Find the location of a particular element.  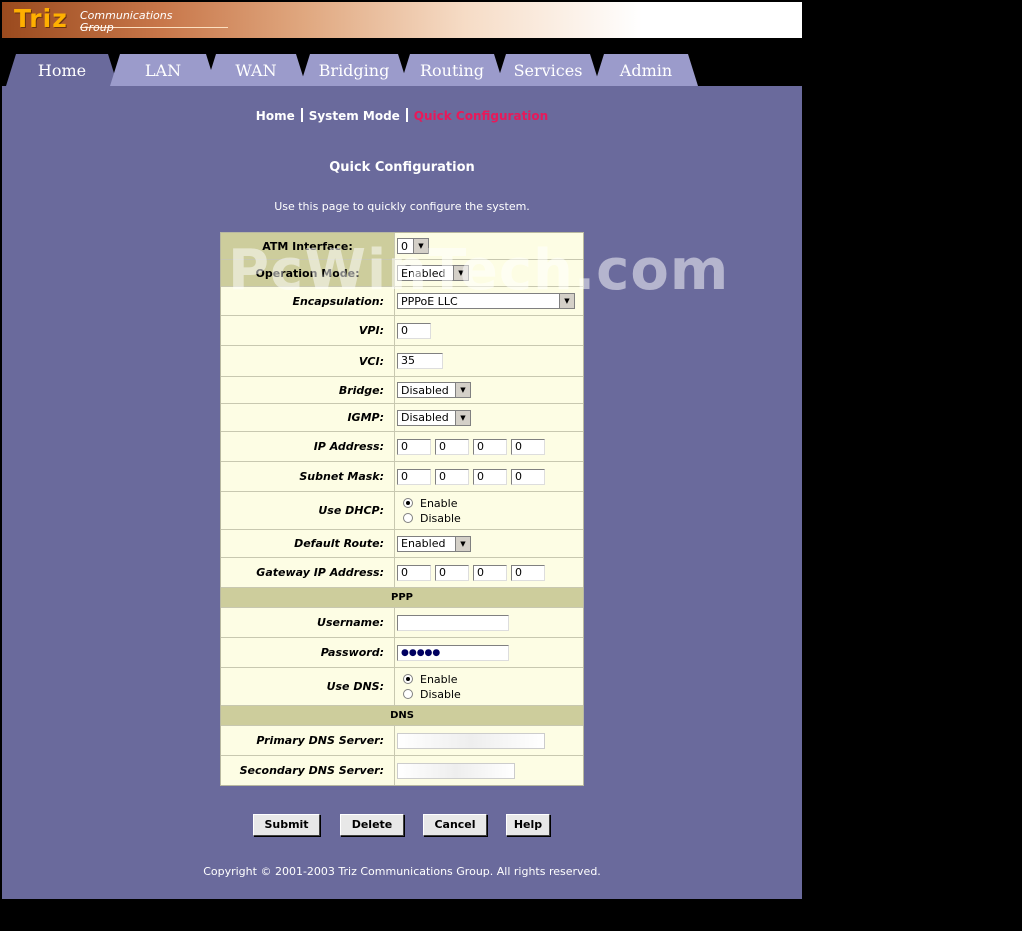

bridge-select: Disabled ▼ is located at coordinates (434, 390).